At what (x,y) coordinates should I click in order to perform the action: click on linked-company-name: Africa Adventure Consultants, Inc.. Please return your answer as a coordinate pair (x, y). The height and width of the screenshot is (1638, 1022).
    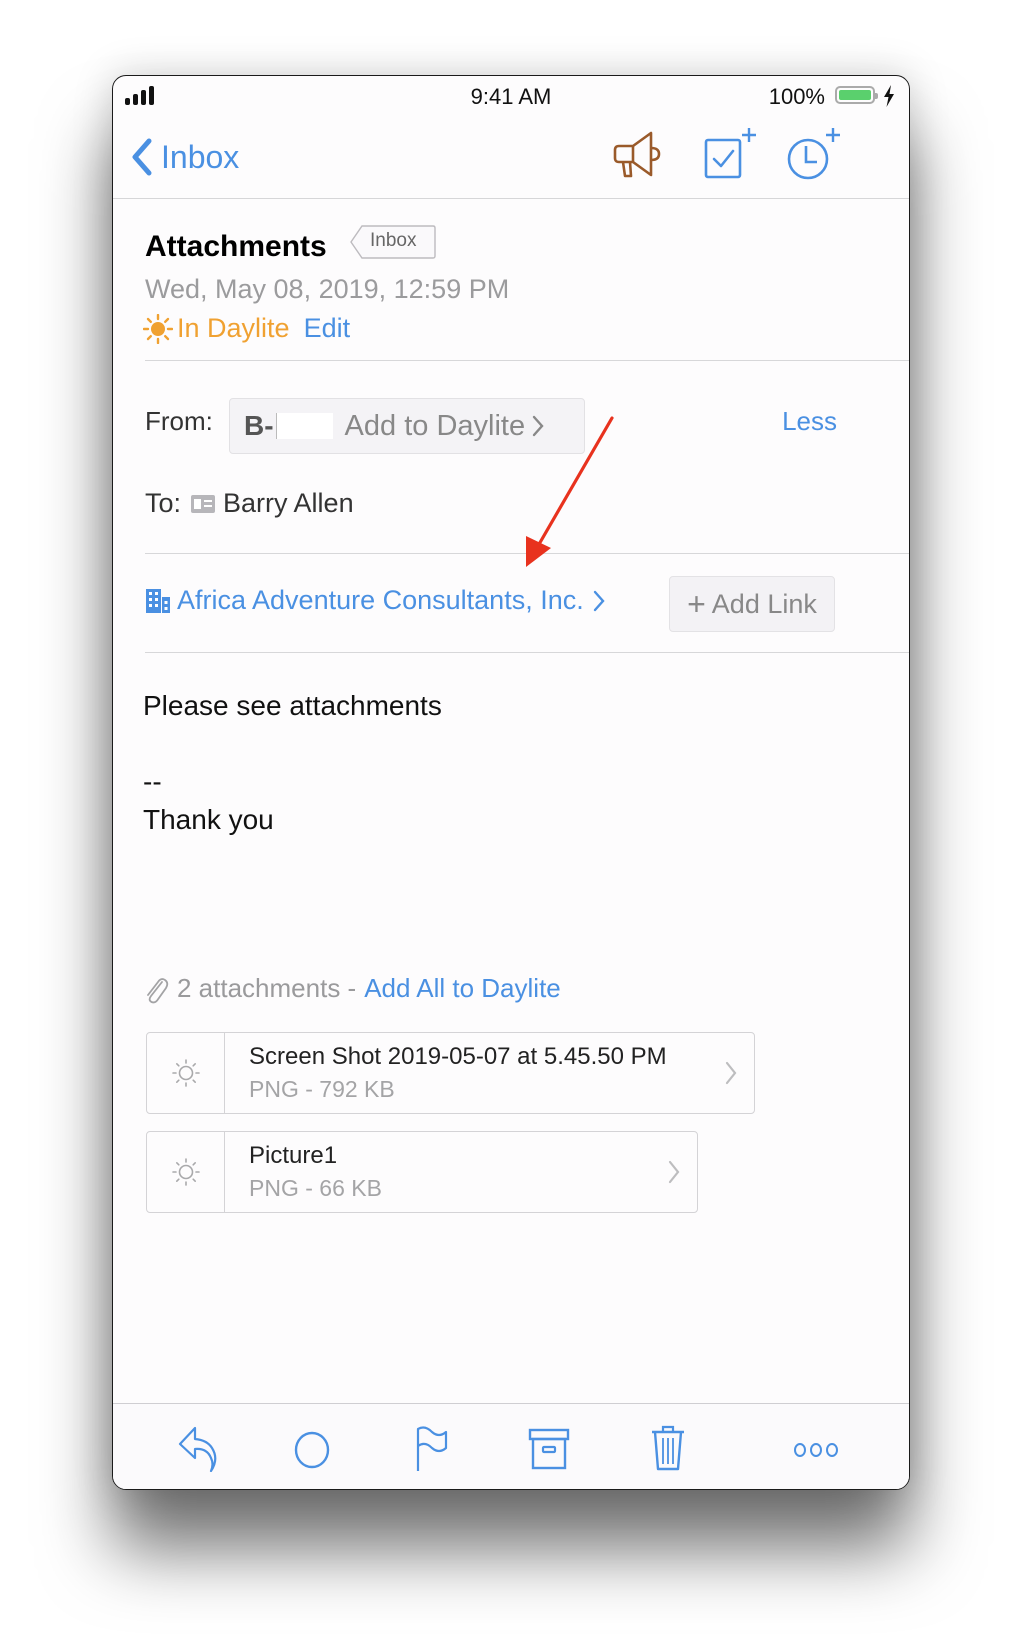
    Looking at the image, I should click on (380, 600).